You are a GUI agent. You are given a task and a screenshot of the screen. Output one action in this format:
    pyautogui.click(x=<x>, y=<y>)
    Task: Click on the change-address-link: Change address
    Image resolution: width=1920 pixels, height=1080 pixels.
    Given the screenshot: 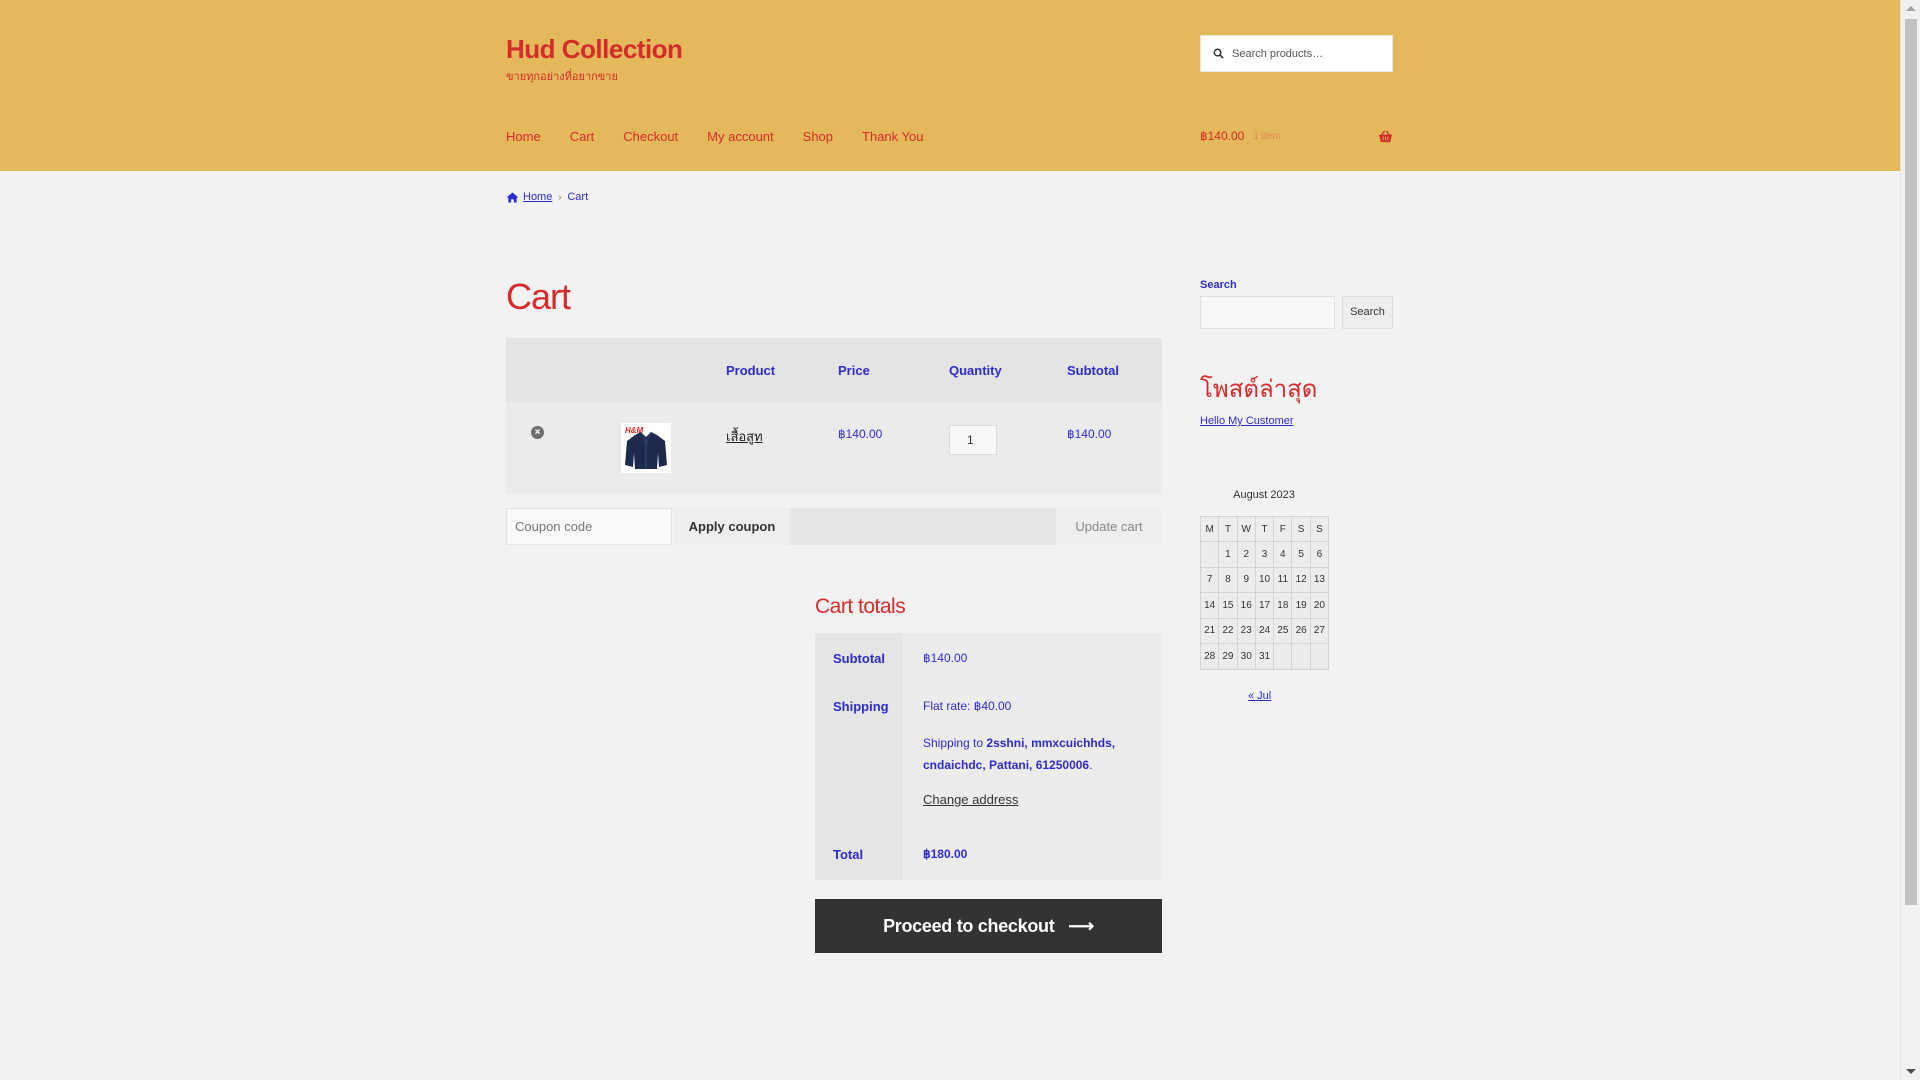 What is the action you would take?
    pyautogui.click(x=970, y=799)
    